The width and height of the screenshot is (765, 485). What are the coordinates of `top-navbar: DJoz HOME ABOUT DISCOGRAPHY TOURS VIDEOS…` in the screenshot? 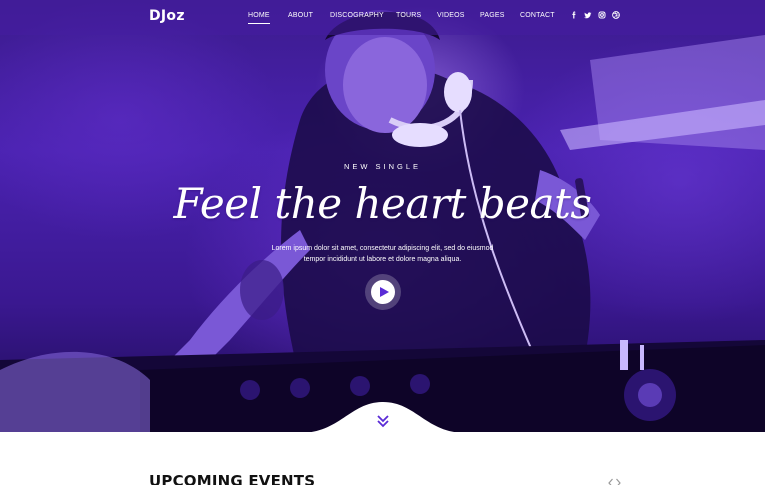 It's located at (382, 17).